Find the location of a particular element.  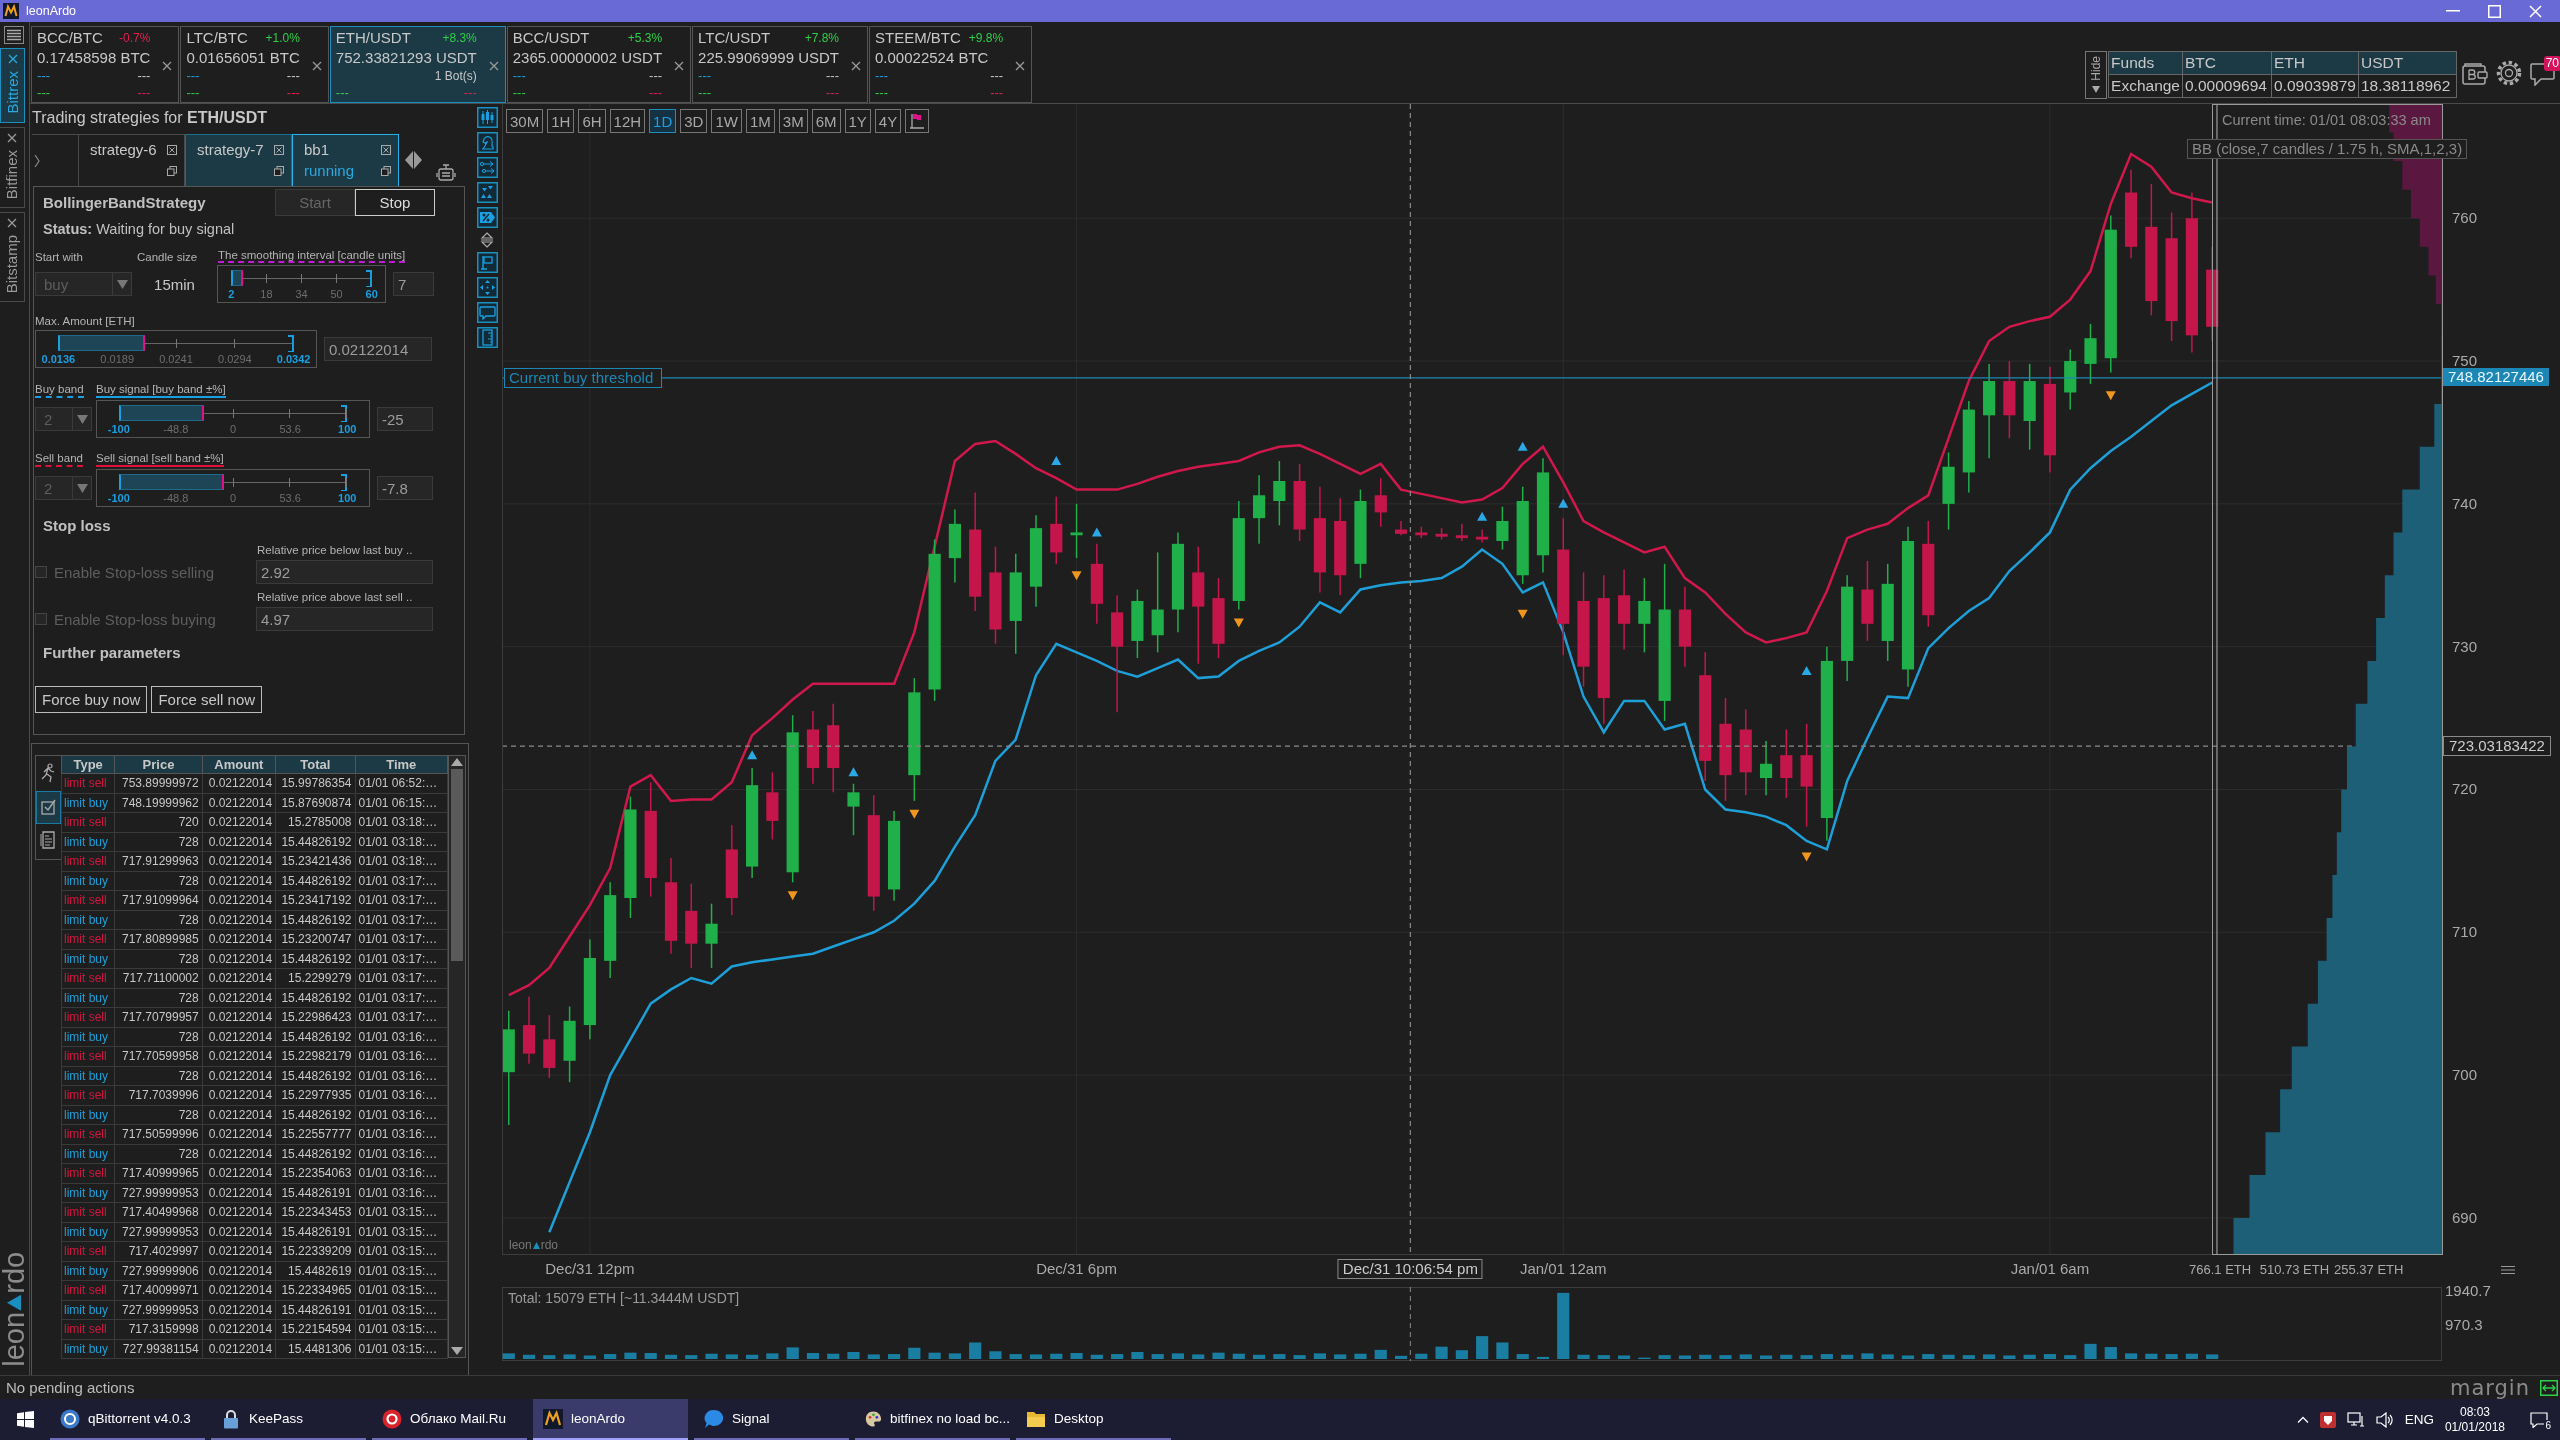

ticker-change: +1.0% is located at coordinates (282, 37).